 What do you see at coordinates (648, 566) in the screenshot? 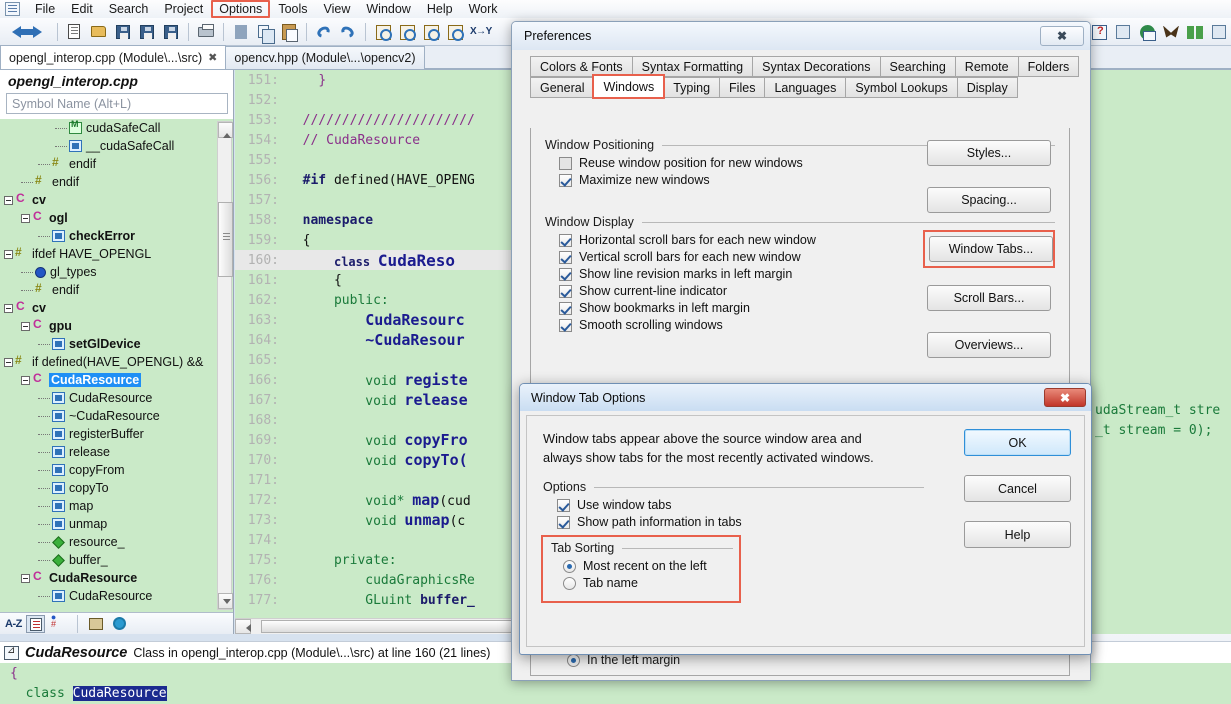
I see `radio-most-recent-on-left: Most recent on the left` at bounding box center [648, 566].